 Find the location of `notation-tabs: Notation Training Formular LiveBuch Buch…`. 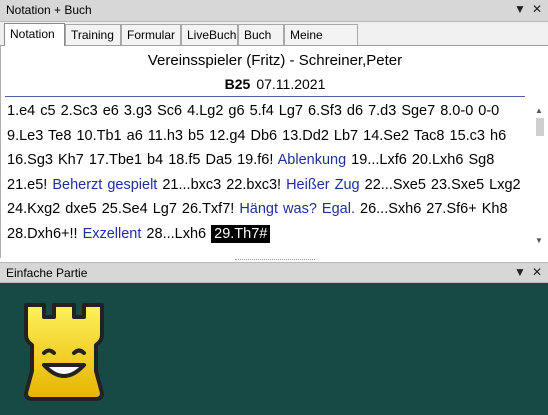

notation-tabs: Notation Training Formular LiveBuch Buch… is located at coordinates (274, 42).